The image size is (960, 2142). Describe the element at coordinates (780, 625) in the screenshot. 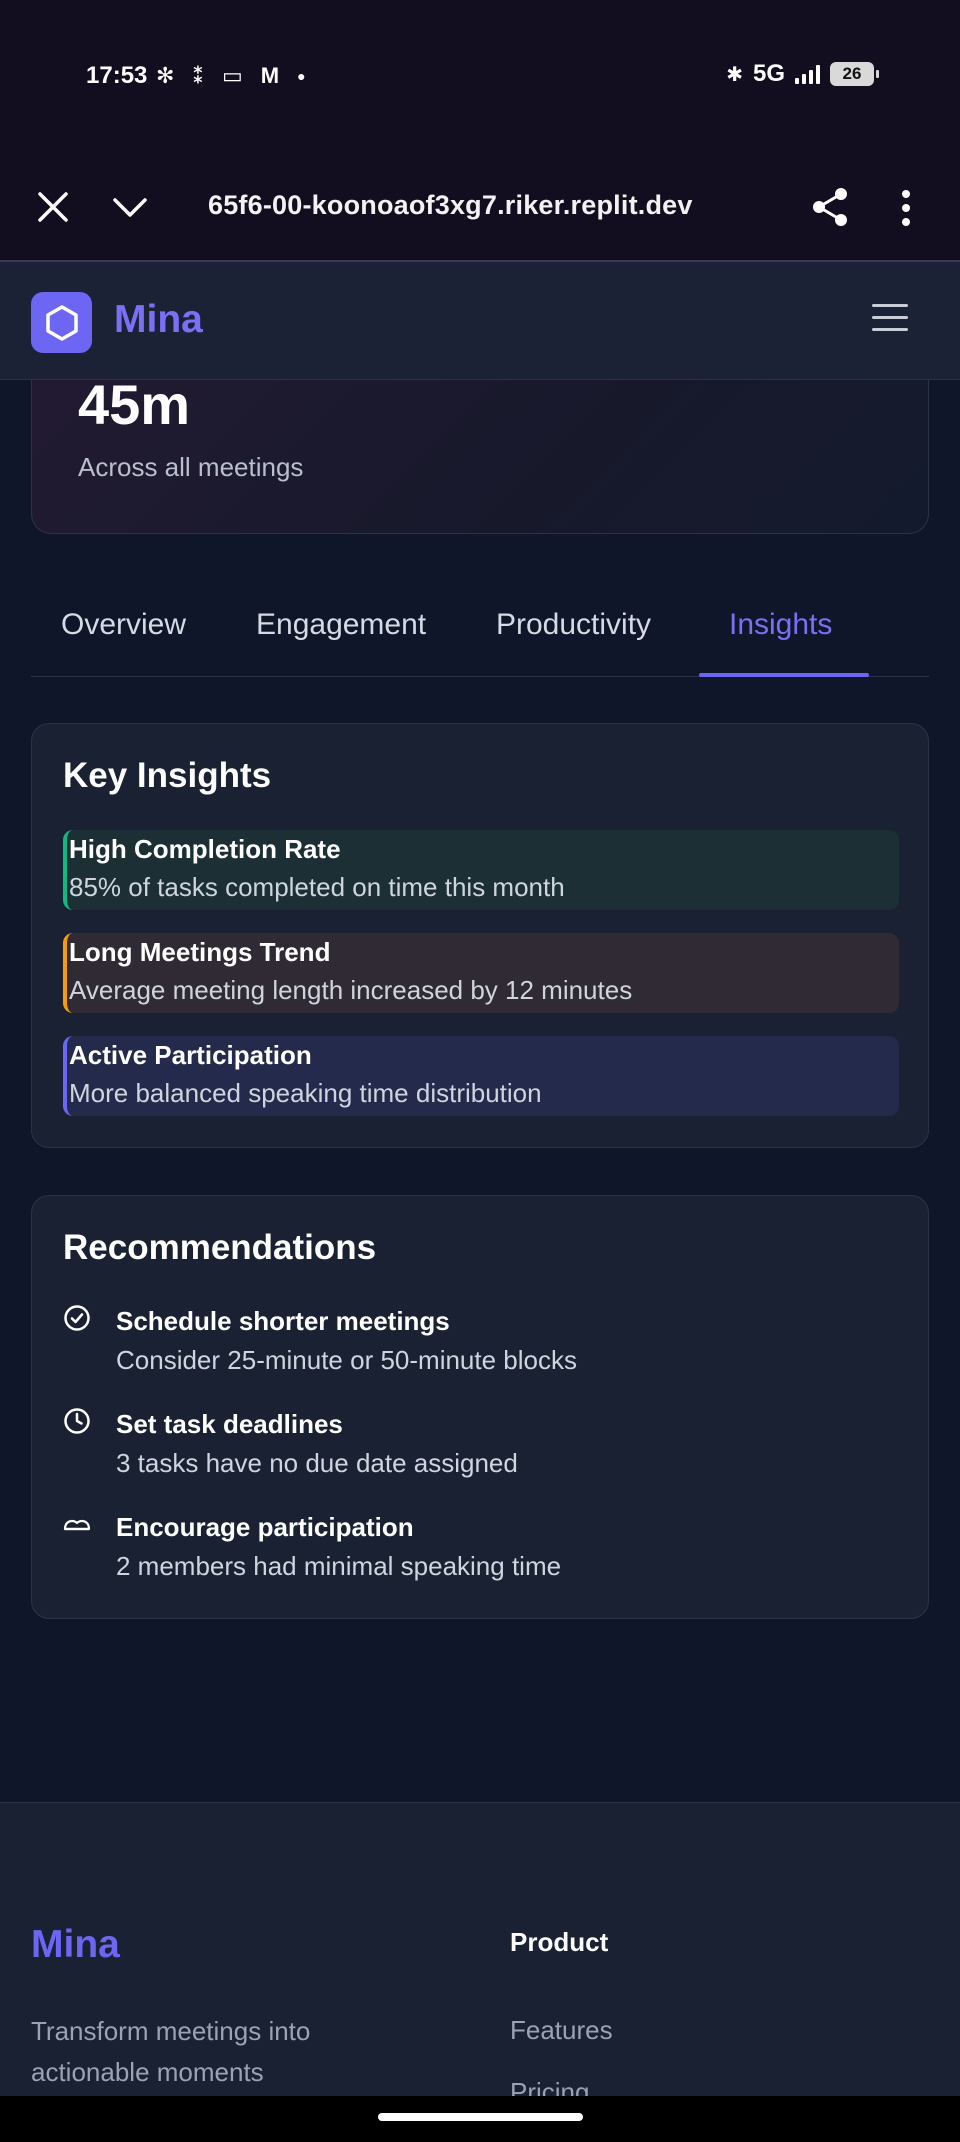

I see `tab-insights: Insights` at that location.